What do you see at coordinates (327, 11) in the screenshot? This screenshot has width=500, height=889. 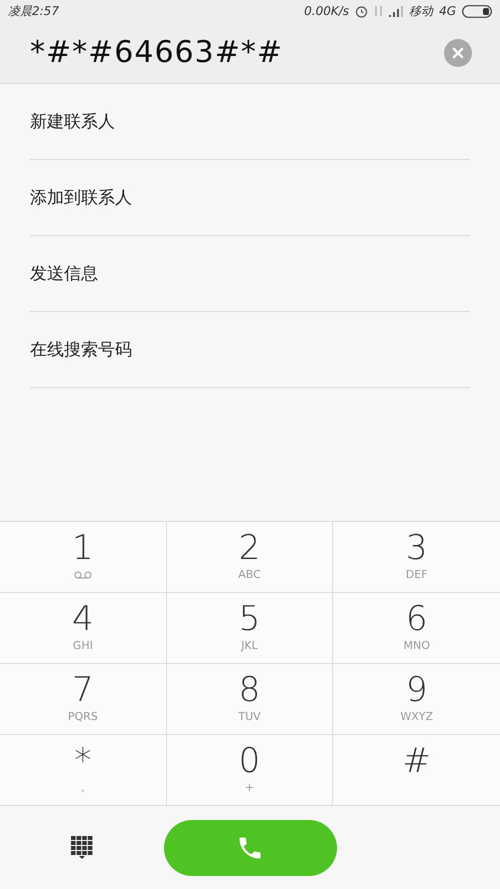 I see `network-speed: 0.00K/s` at bounding box center [327, 11].